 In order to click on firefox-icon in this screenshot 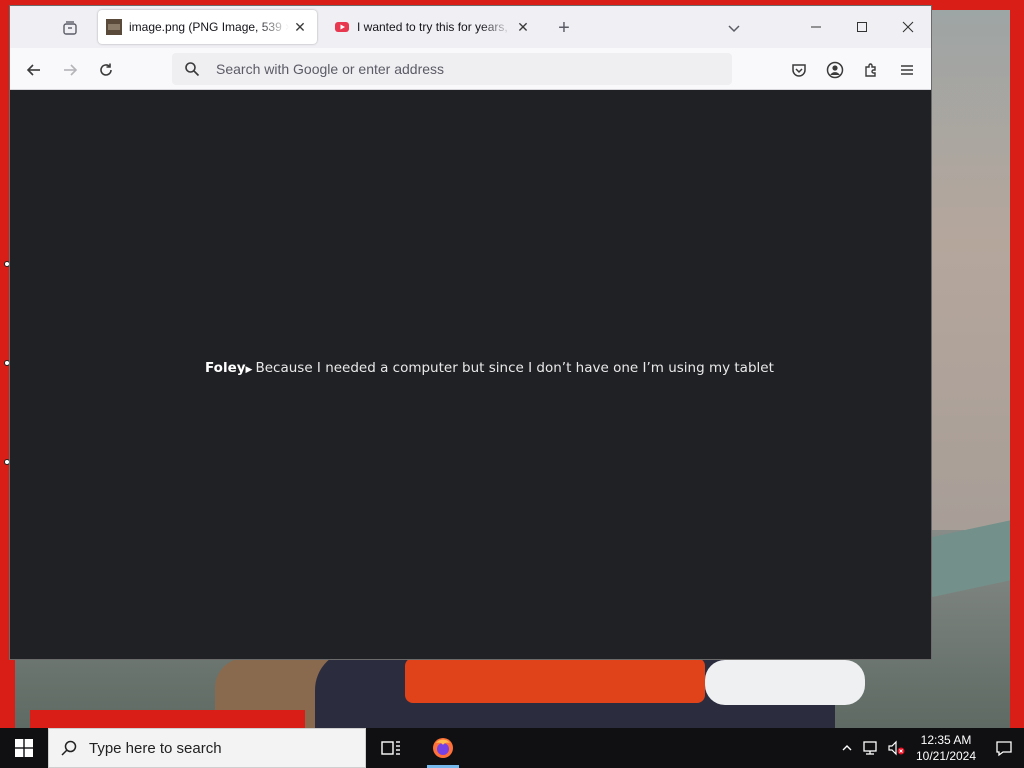, I will do `click(443, 748)`.